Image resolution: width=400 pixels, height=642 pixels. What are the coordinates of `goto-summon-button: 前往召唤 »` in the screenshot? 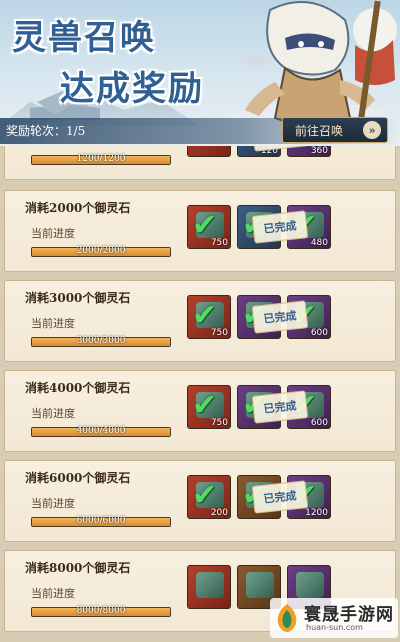 It's located at (335, 130).